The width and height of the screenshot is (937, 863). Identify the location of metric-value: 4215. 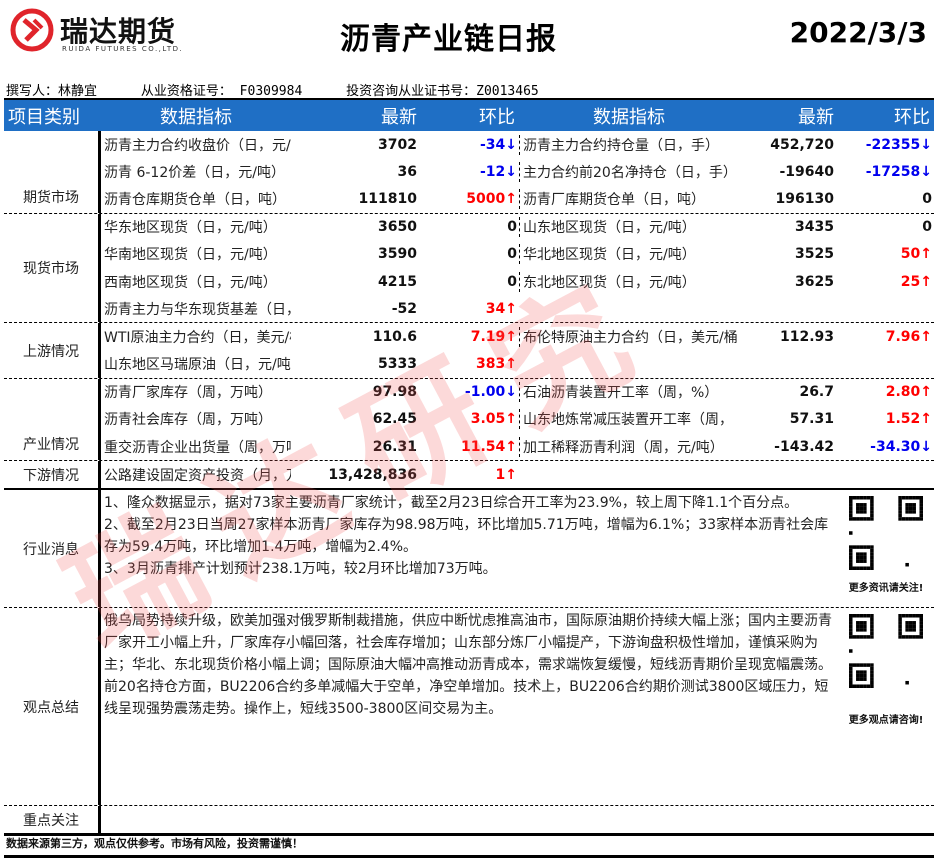
(397, 281).